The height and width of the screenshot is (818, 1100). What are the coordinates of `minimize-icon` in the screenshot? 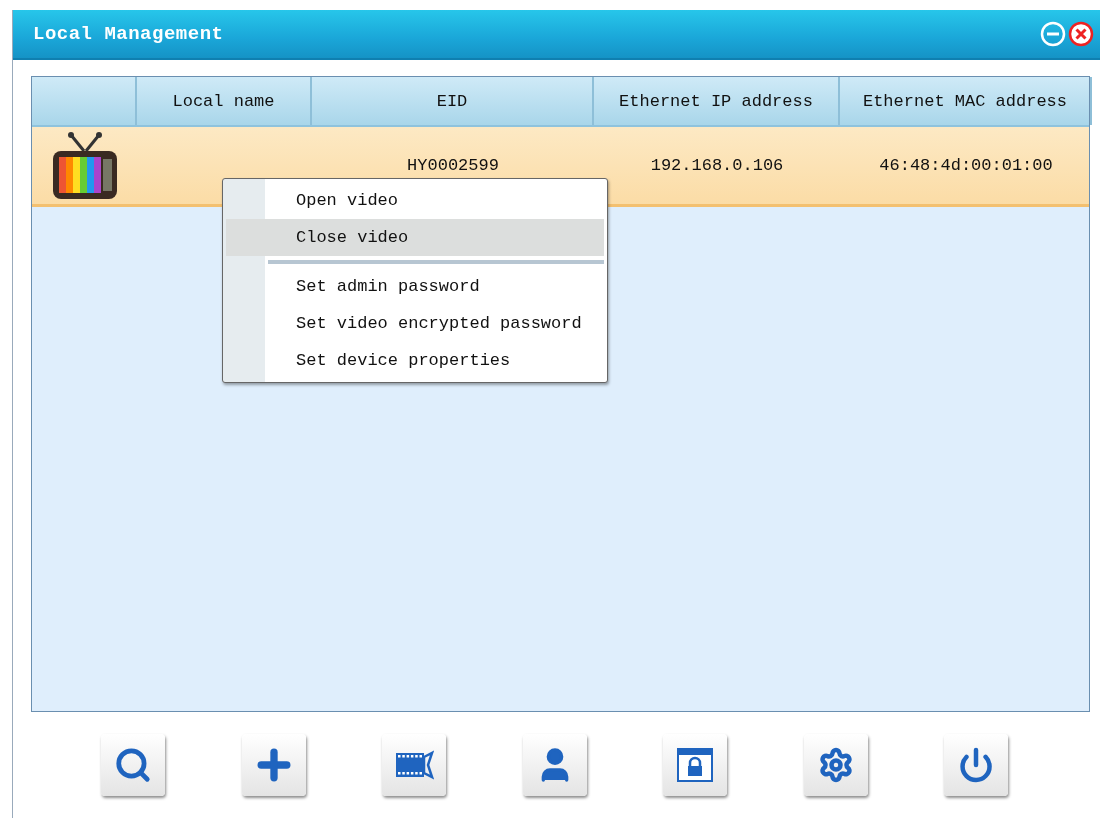 It's located at (1053, 34).